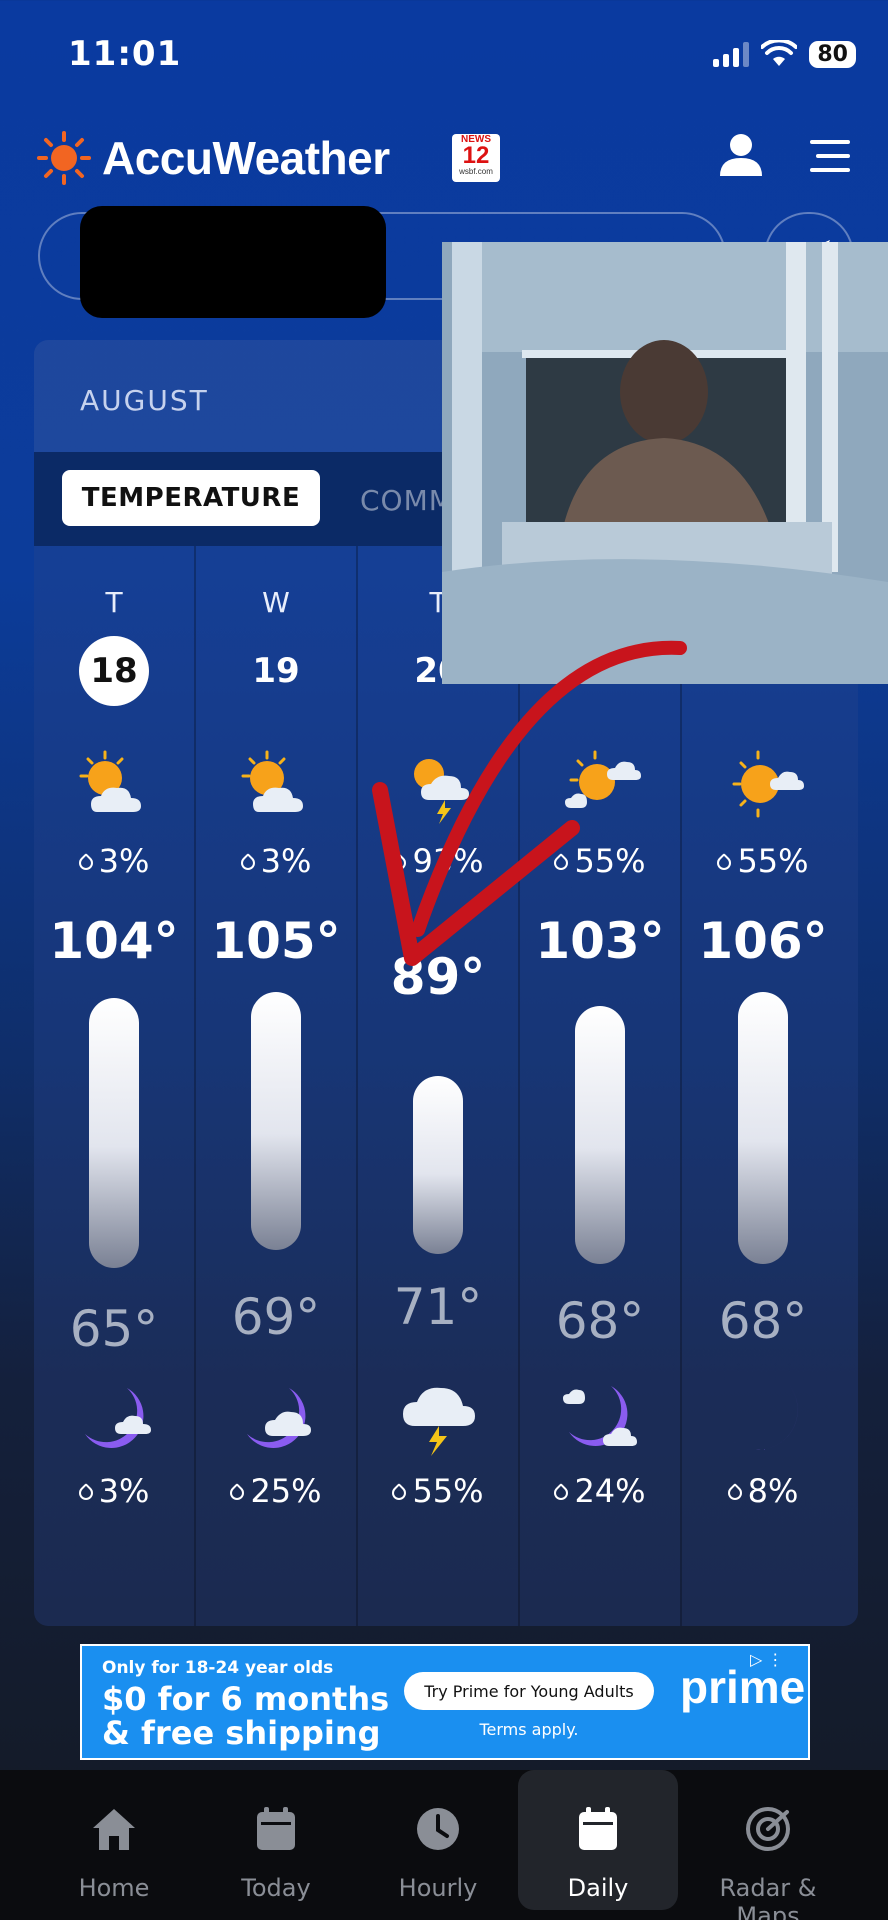  What do you see at coordinates (768, 1897) in the screenshot?
I see `nav-label: Radar & Maps` at bounding box center [768, 1897].